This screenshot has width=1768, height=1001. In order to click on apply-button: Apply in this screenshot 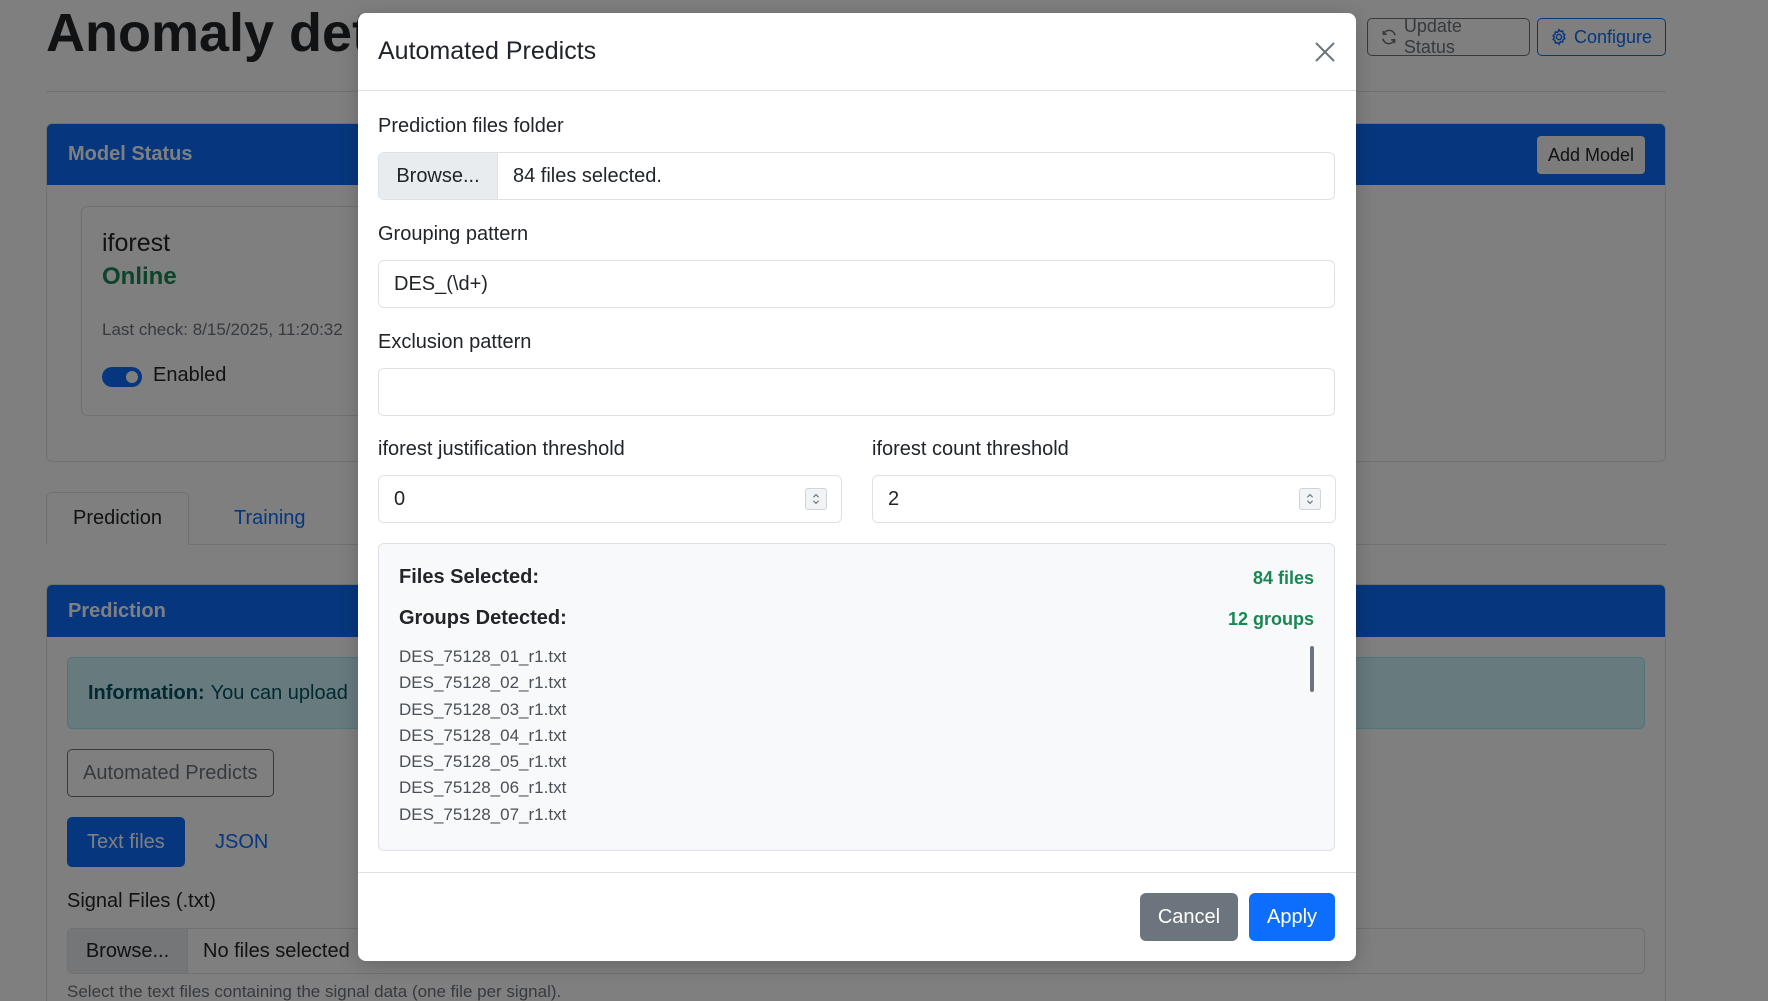, I will do `click(1292, 917)`.